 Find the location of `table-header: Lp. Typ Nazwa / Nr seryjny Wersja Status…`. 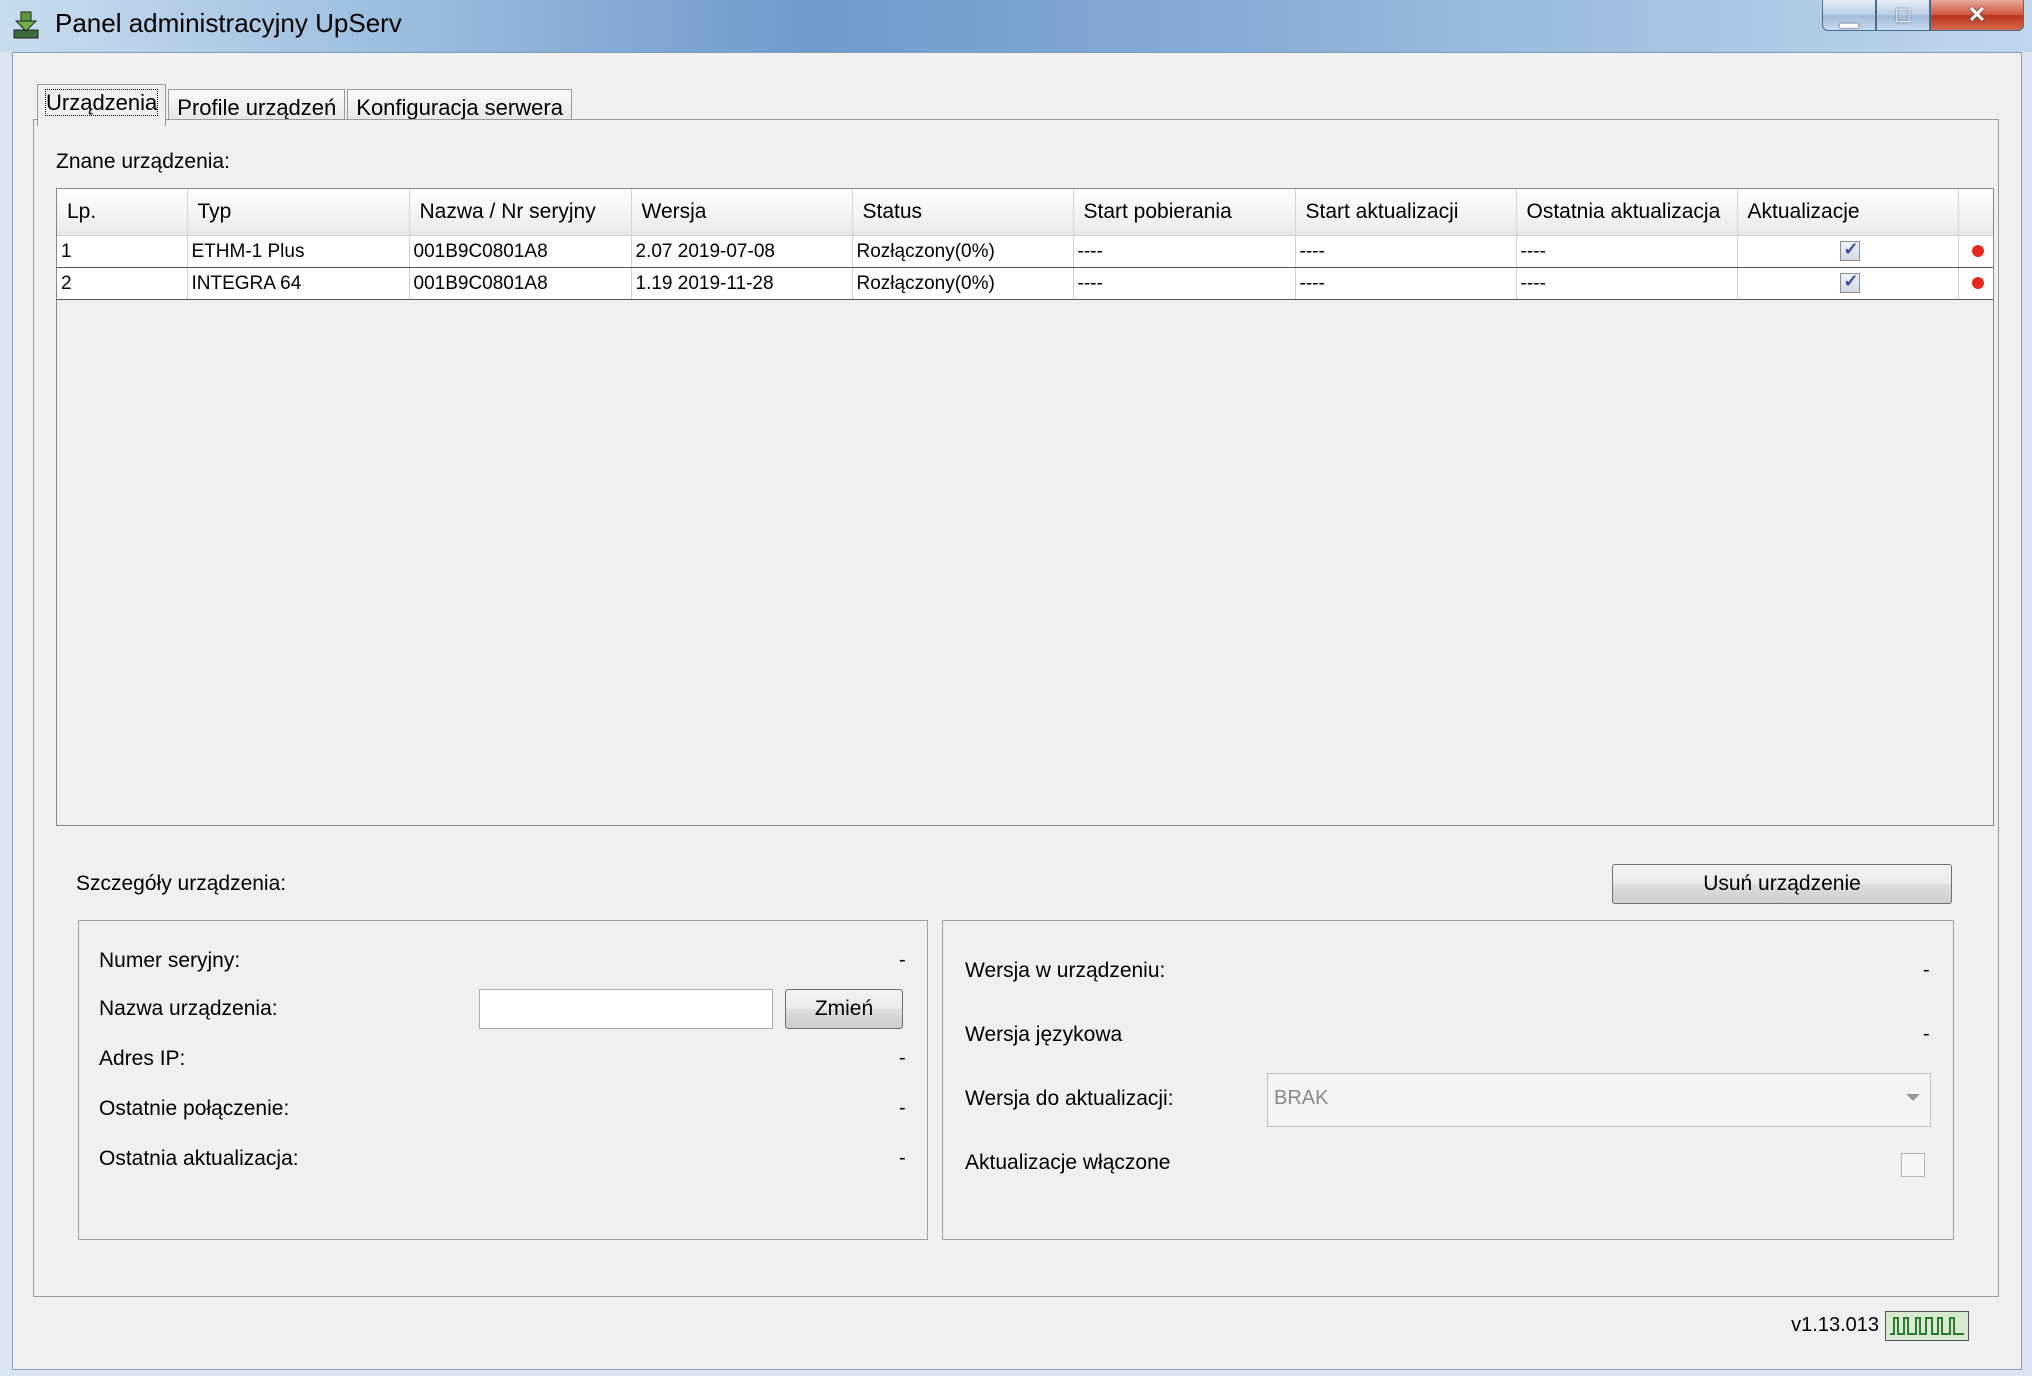

table-header: Lp. Typ Nazwa / Nr seryjny Wersja Status… is located at coordinates (1025, 212).